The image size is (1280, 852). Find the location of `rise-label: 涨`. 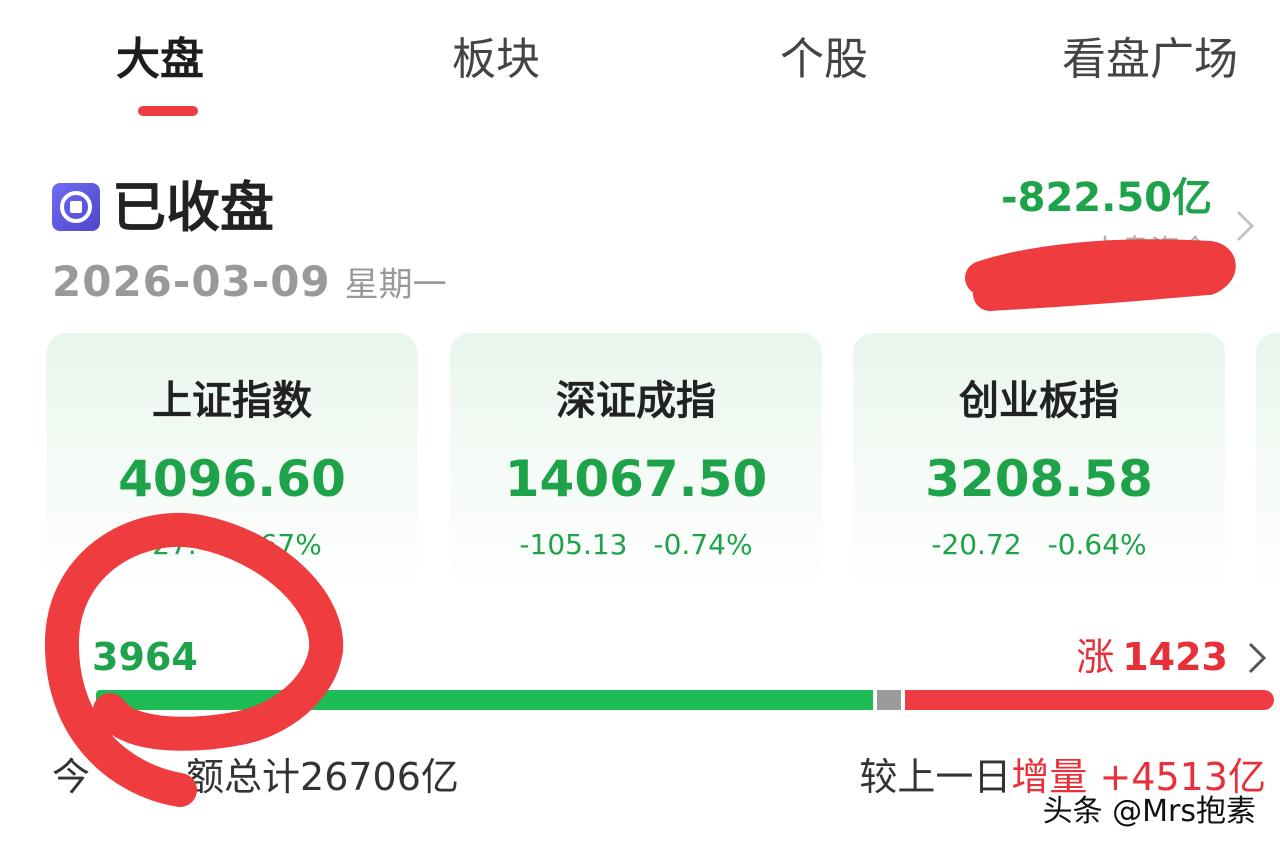

rise-label: 涨 is located at coordinates (1095, 657).